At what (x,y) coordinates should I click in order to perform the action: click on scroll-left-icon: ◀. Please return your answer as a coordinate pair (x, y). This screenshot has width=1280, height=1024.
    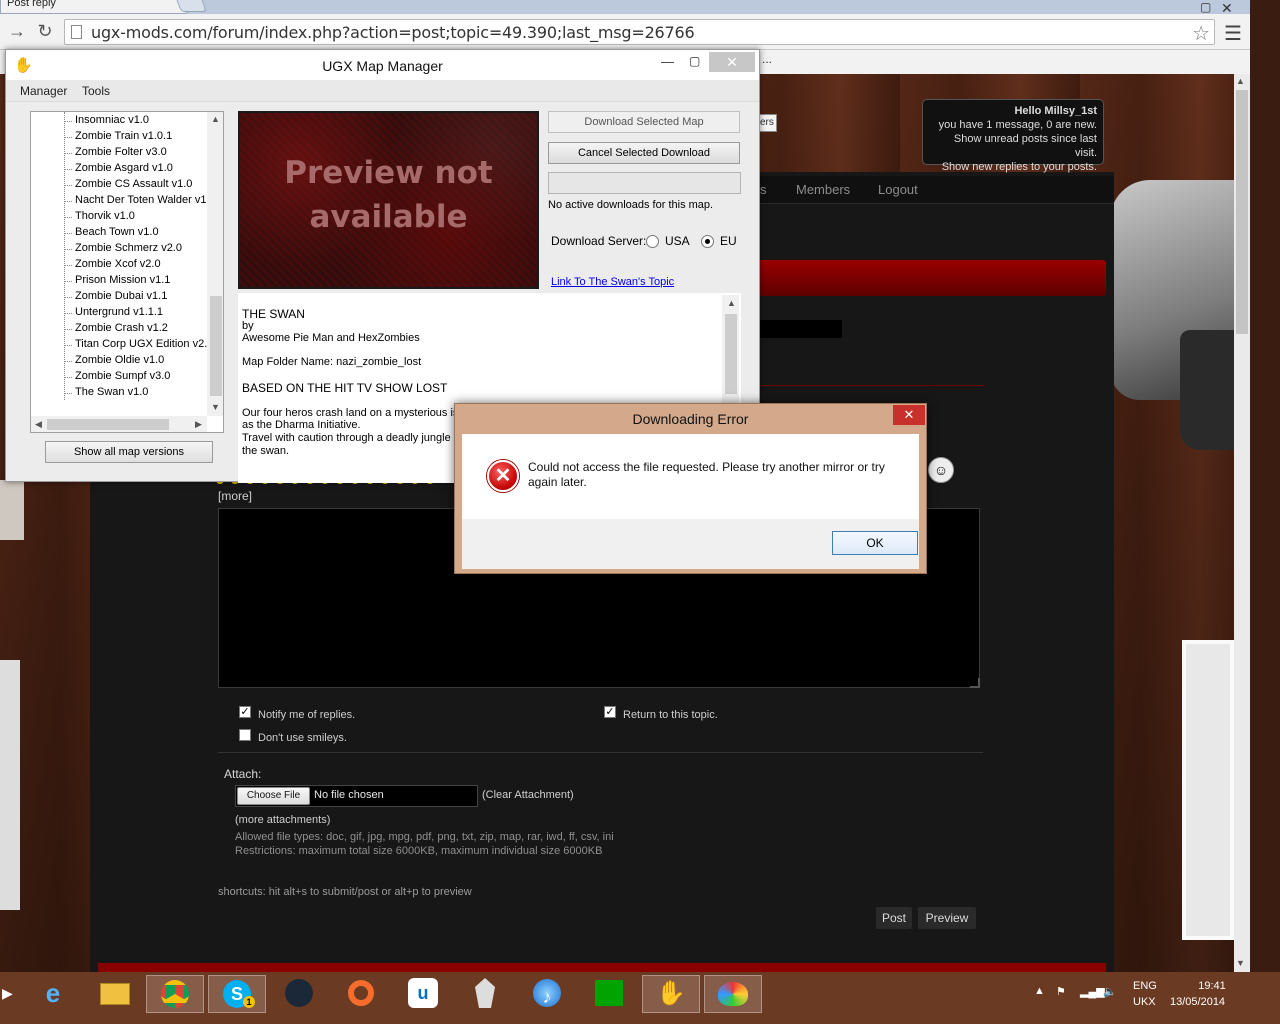
    Looking at the image, I should click on (38, 424).